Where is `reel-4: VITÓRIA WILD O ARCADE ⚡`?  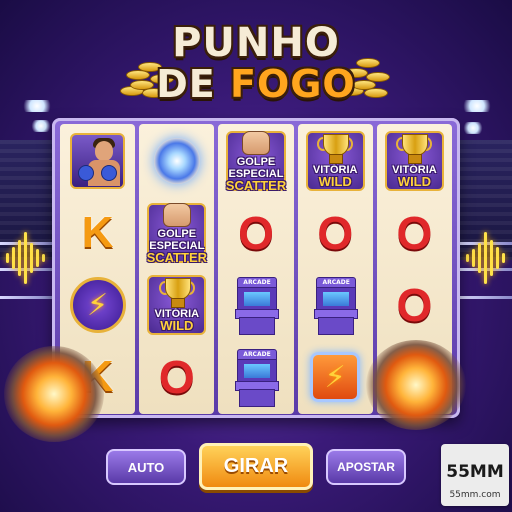
reel-4: VITÓRIA WILD O ARCADE ⚡ is located at coordinates (335, 269).